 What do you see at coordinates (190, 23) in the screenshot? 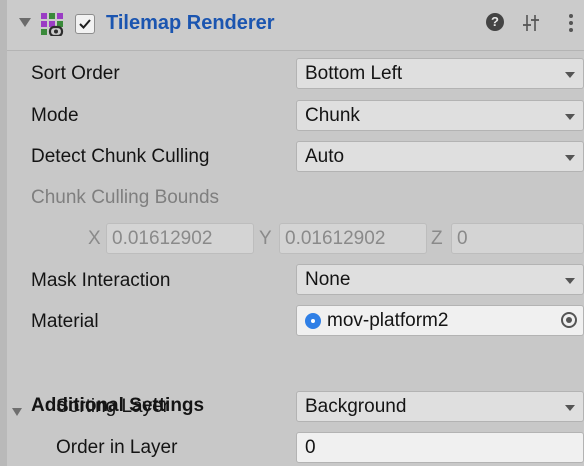
I see `component-title: Tilemap Renderer` at bounding box center [190, 23].